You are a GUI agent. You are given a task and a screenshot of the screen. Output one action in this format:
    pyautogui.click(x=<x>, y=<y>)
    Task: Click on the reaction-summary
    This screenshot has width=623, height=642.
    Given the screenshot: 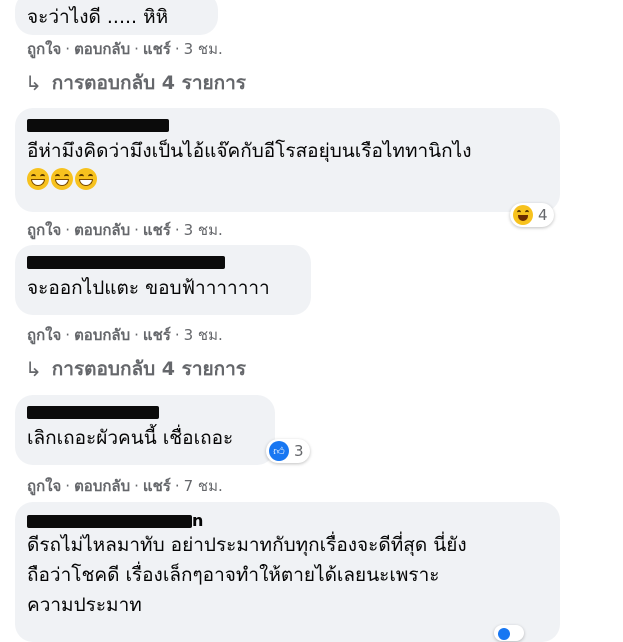 What is the action you would take?
    pyautogui.click(x=509, y=633)
    